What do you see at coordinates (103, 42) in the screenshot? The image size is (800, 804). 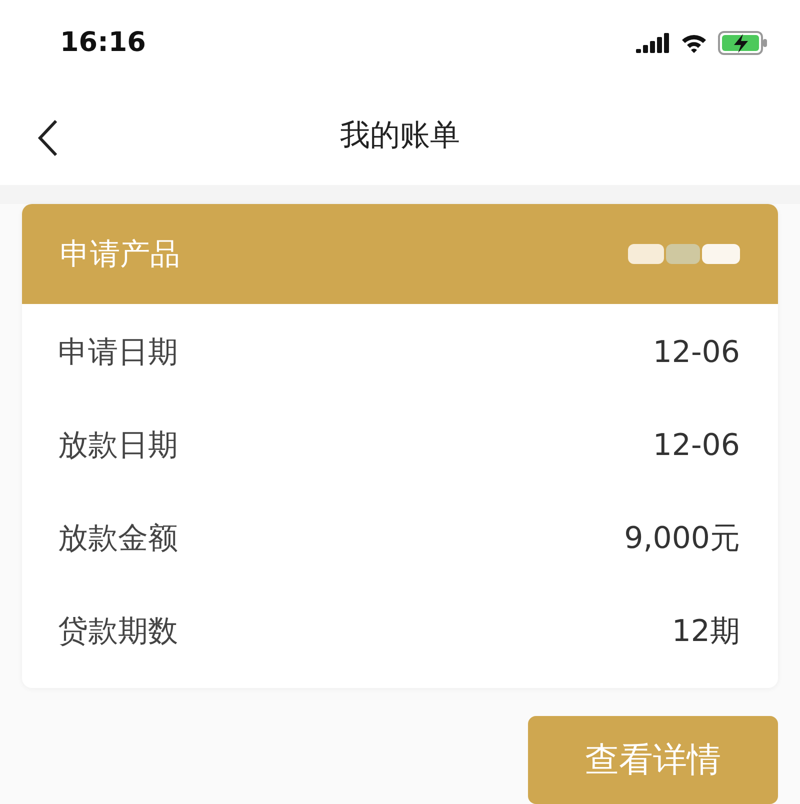 I see `status-time: 16:16` at bounding box center [103, 42].